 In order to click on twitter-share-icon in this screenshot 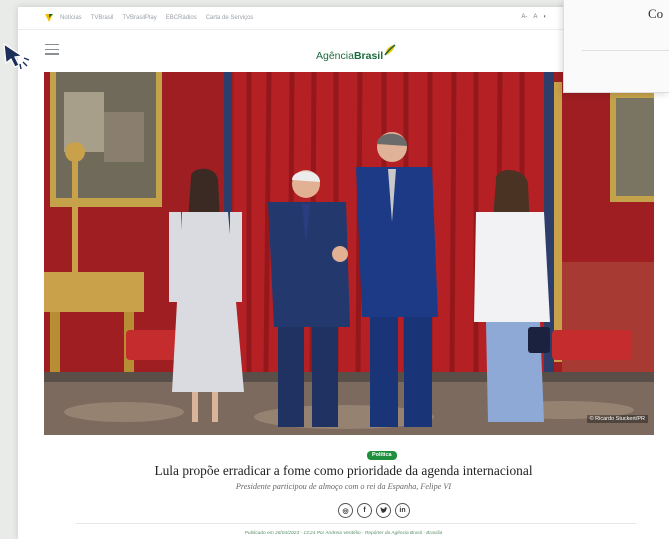, I will do `click(383, 510)`.